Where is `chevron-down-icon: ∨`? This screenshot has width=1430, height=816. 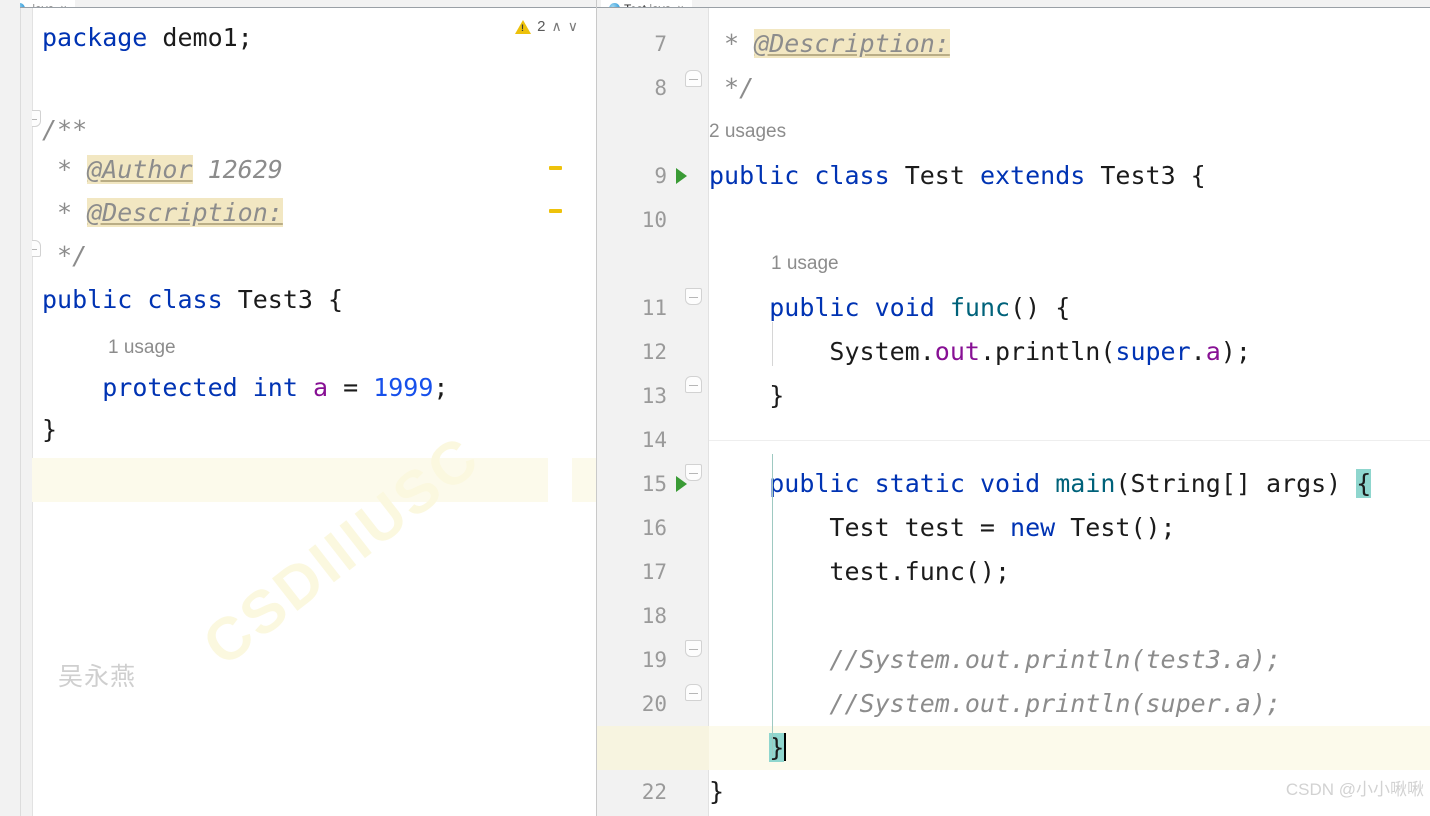
chevron-down-icon: ∨ is located at coordinates (573, 26).